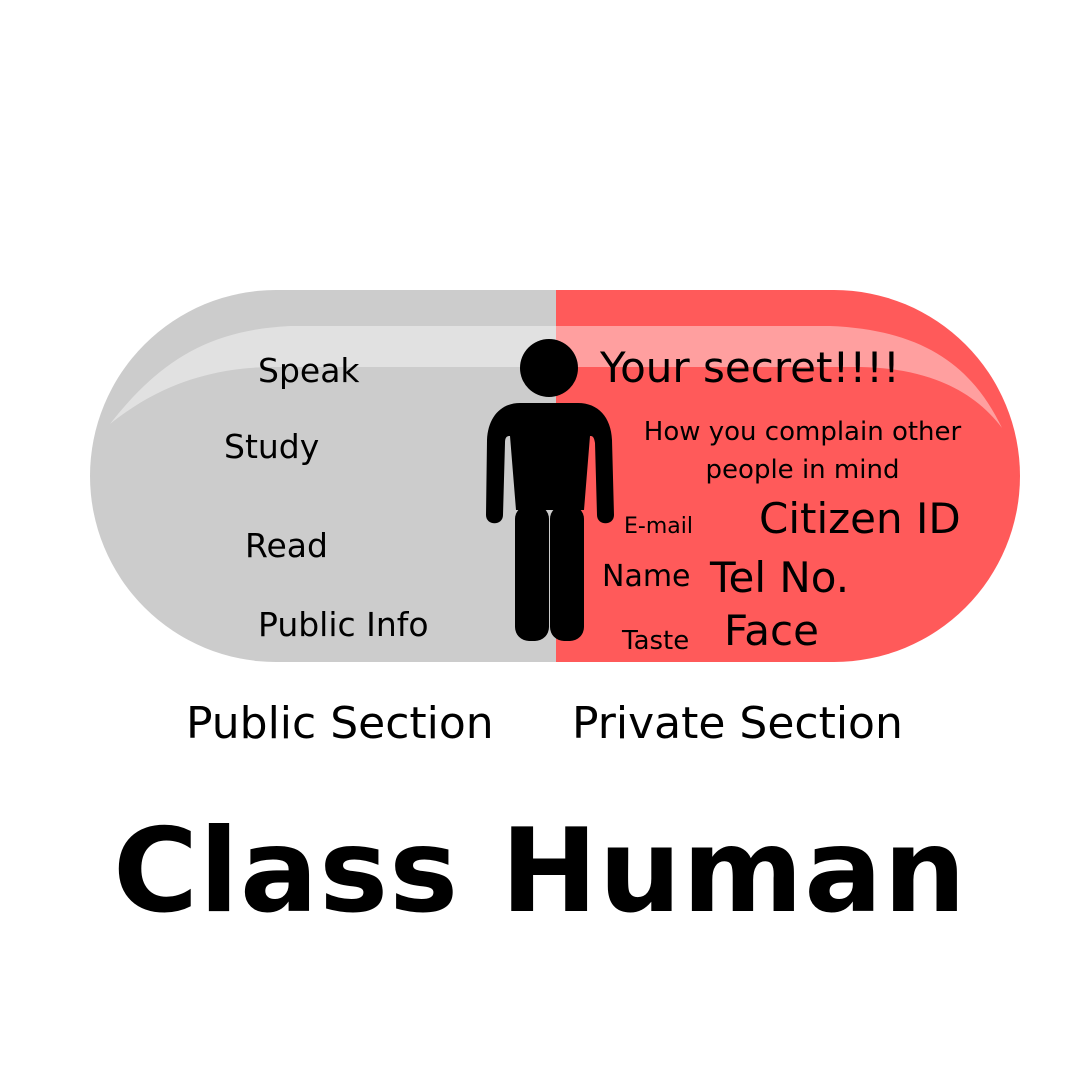 The image size is (1080, 1080). I want to click on private-item-face: Face, so click(771, 630).